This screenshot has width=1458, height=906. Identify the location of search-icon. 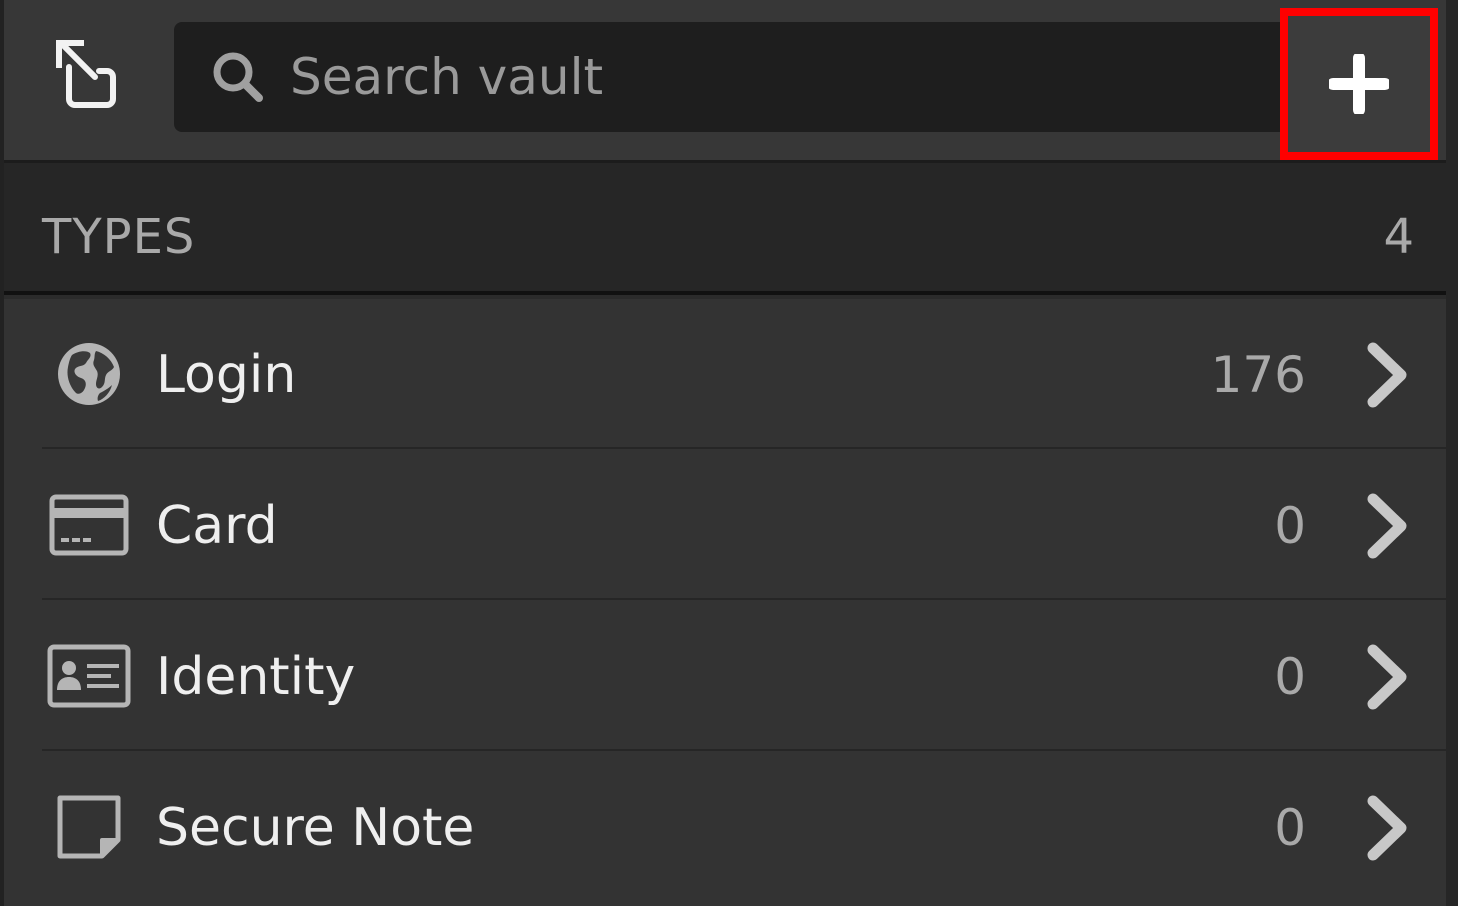
(238, 77).